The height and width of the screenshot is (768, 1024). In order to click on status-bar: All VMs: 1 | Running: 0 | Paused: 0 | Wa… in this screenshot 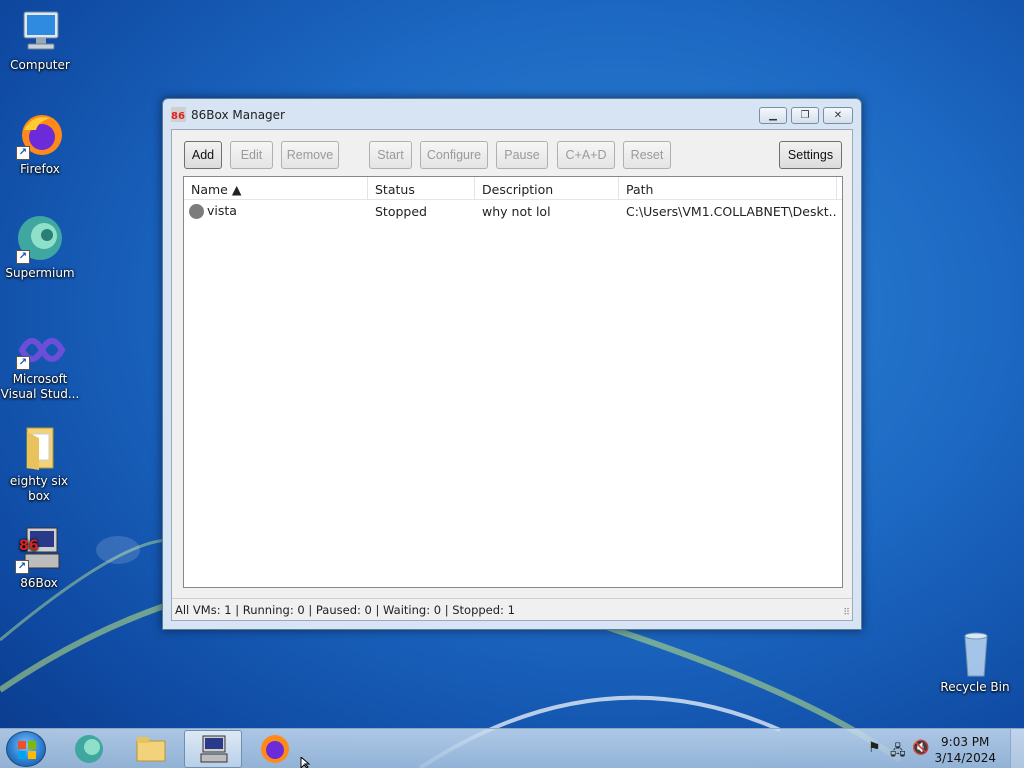, I will do `click(512, 609)`.